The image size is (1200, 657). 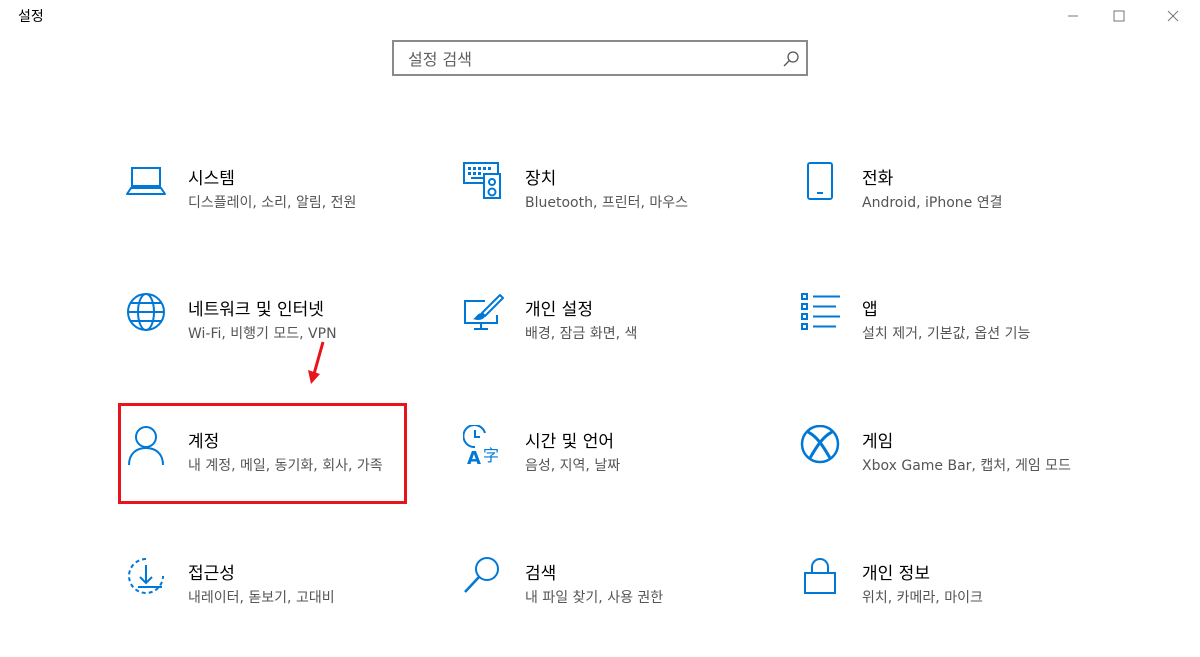 I want to click on close-button, so click(x=1173, y=16).